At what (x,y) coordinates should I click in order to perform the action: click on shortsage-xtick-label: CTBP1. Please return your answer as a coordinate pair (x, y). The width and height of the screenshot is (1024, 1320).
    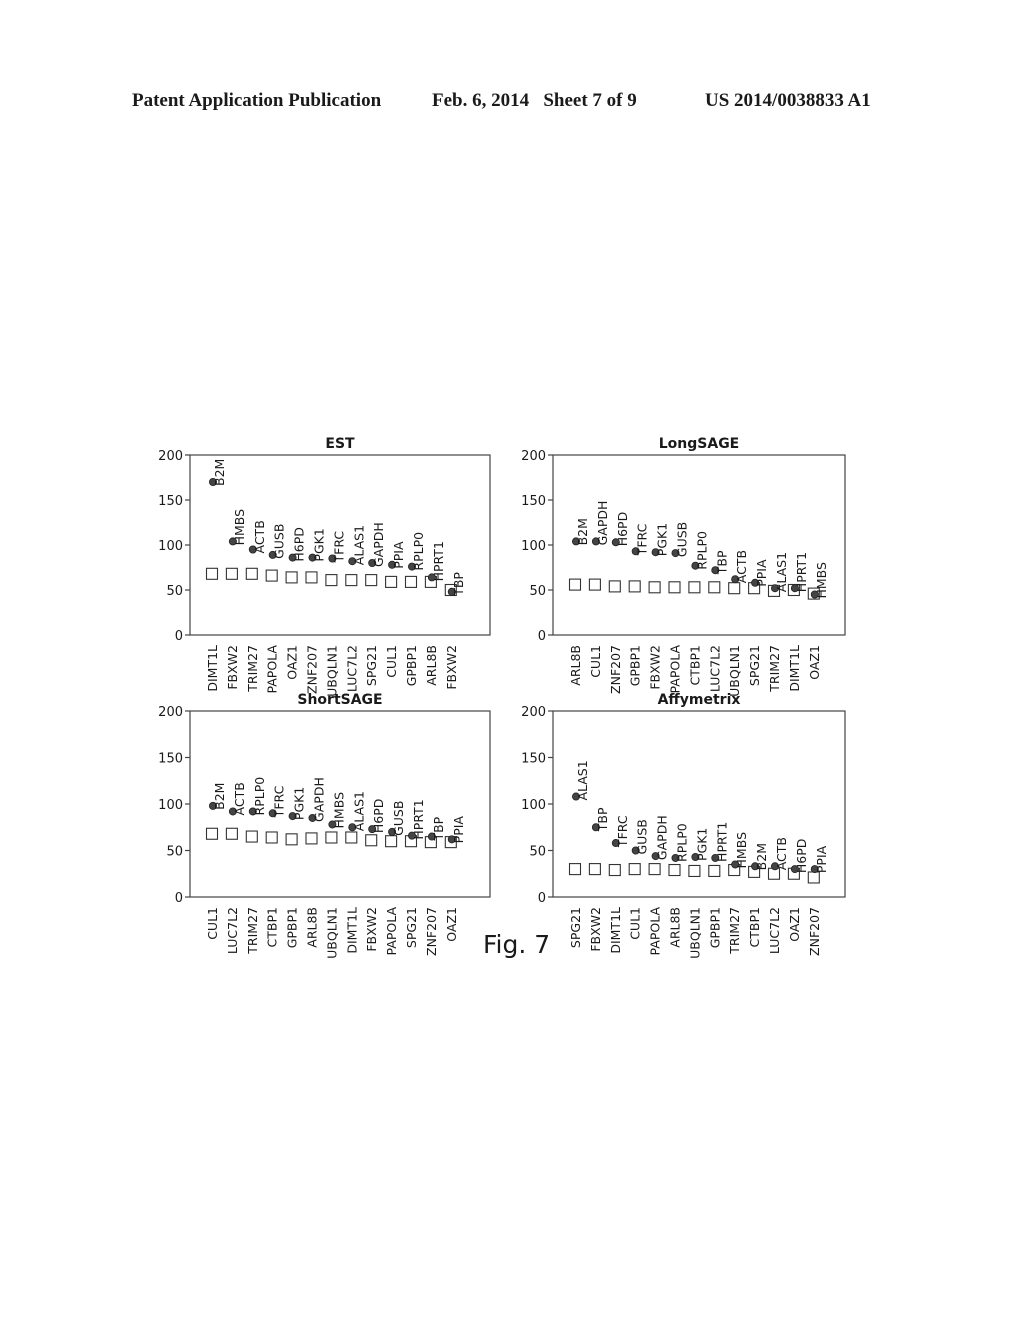
    Looking at the image, I should click on (272, 927).